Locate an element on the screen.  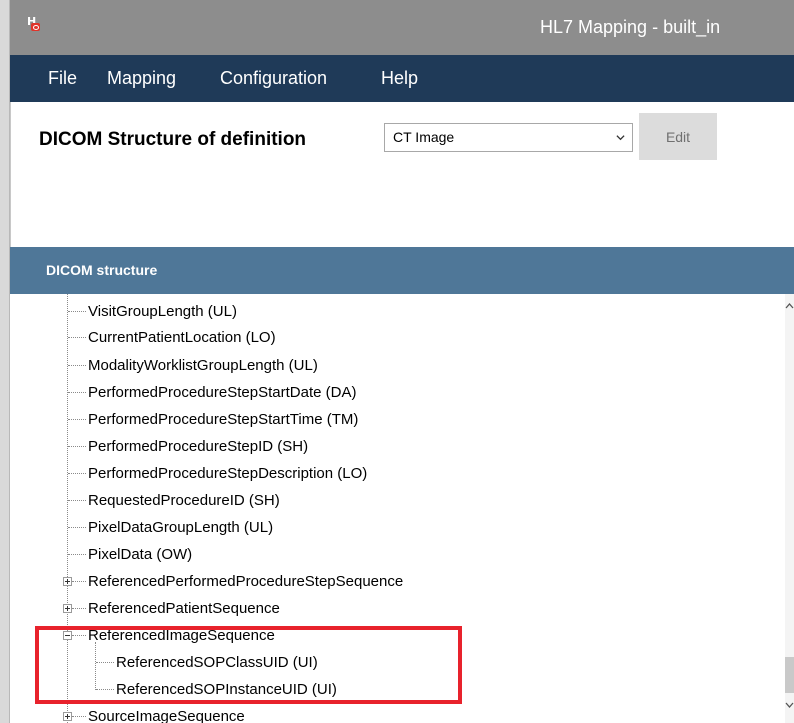
tree-scrollbar is located at coordinates (789, 508).